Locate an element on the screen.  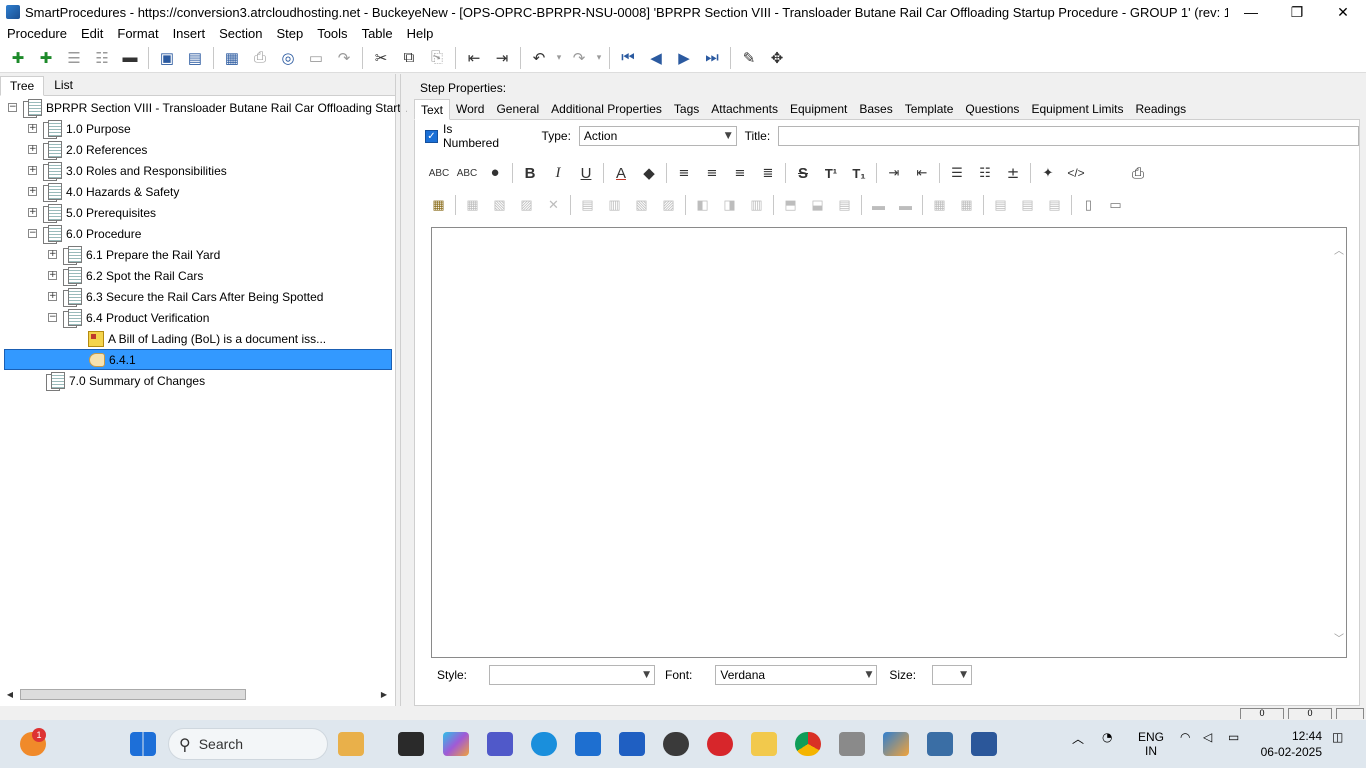
spellcheck-icon: ABC is located at coordinates (439, 173).